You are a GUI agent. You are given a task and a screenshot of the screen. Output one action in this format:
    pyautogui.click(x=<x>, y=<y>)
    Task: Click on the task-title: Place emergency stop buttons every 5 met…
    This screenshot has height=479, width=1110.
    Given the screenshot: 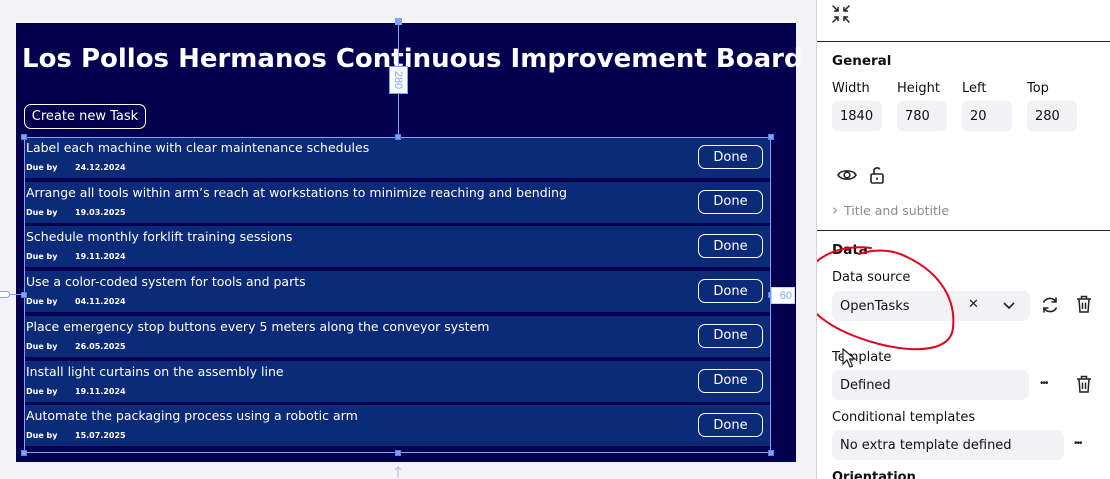 What is the action you would take?
    pyautogui.click(x=258, y=326)
    